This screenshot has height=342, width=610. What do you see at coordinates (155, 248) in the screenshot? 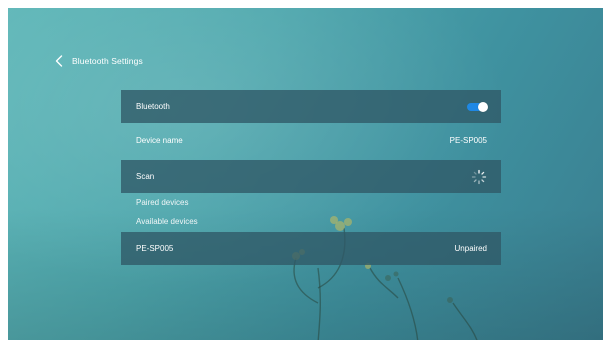
I see `device-item-name: PE-SP005` at bounding box center [155, 248].